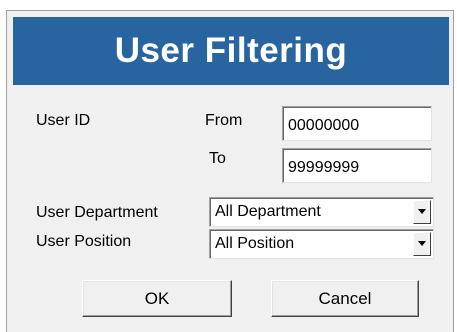 Image resolution: width=457 pixels, height=332 pixels. I want to click on user-id-to-input: 99999999, so click(357, 165).